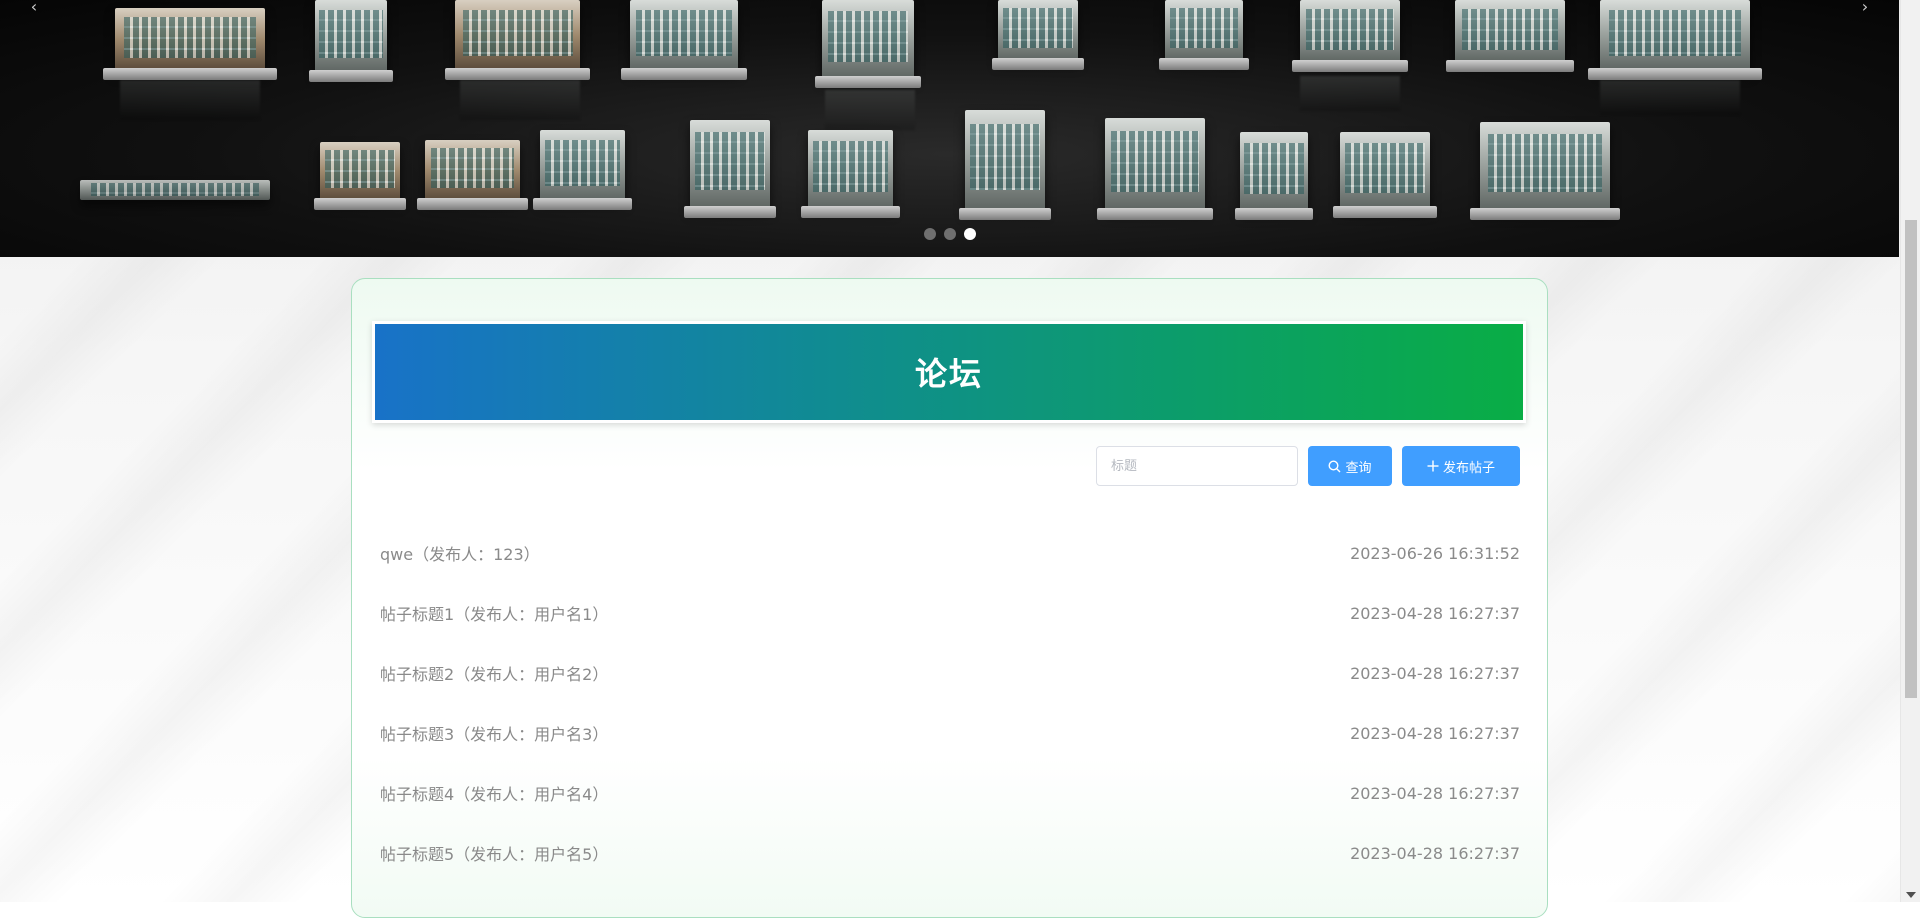  I want to click on list-item: 帖子标题5（发布人：用户名5） 2023-04-28 16:27:37, so click(950, 853).